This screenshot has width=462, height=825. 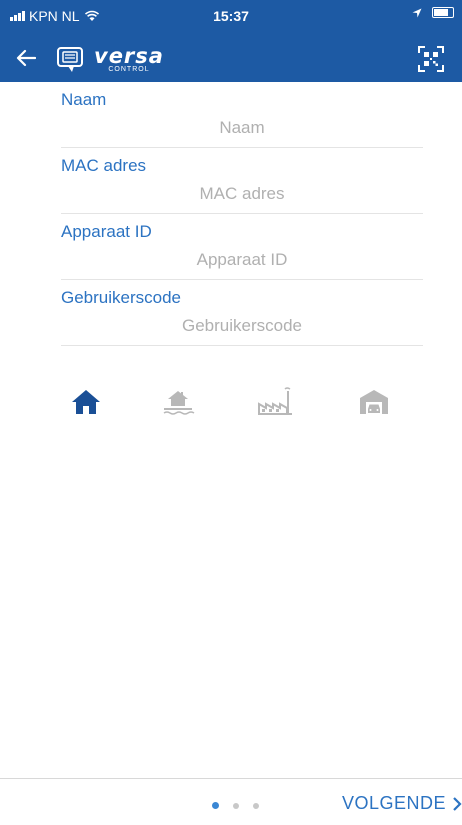 What do you see at coordinates (393, 803) in the screenshot?
I see `next-label: VOLGENDE` at bounding box center [393, 803].